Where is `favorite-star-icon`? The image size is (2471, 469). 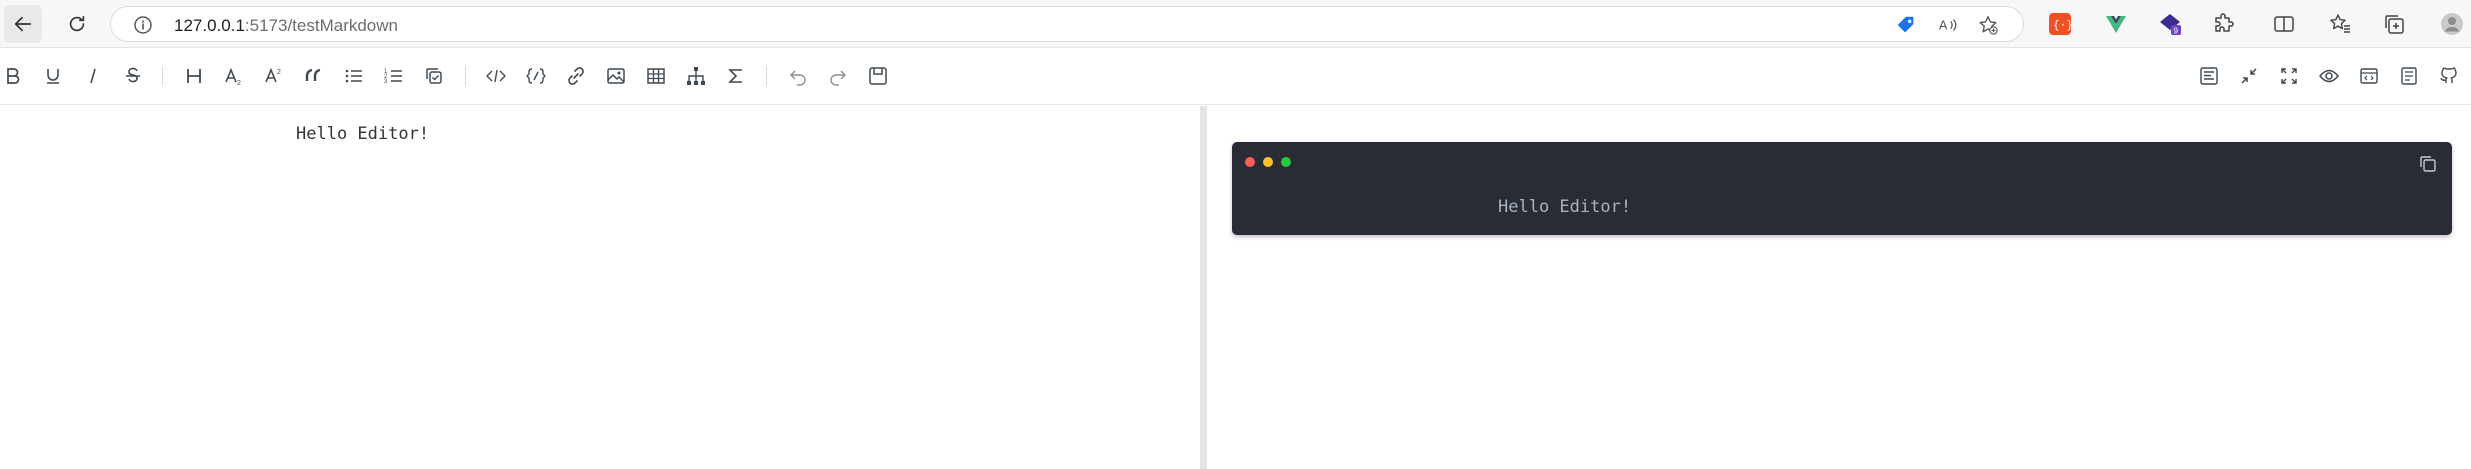 favorite-star-icon is located at coordinates (1988, 25).